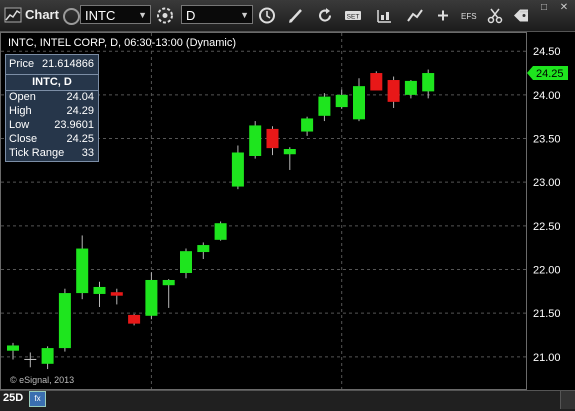 The width and height of the screenshot is (575, 411). What do you see at coordinates (547, 271) in the screenshot?
I see `y-tick-label: 22.00` at bounding box center [547, 271].